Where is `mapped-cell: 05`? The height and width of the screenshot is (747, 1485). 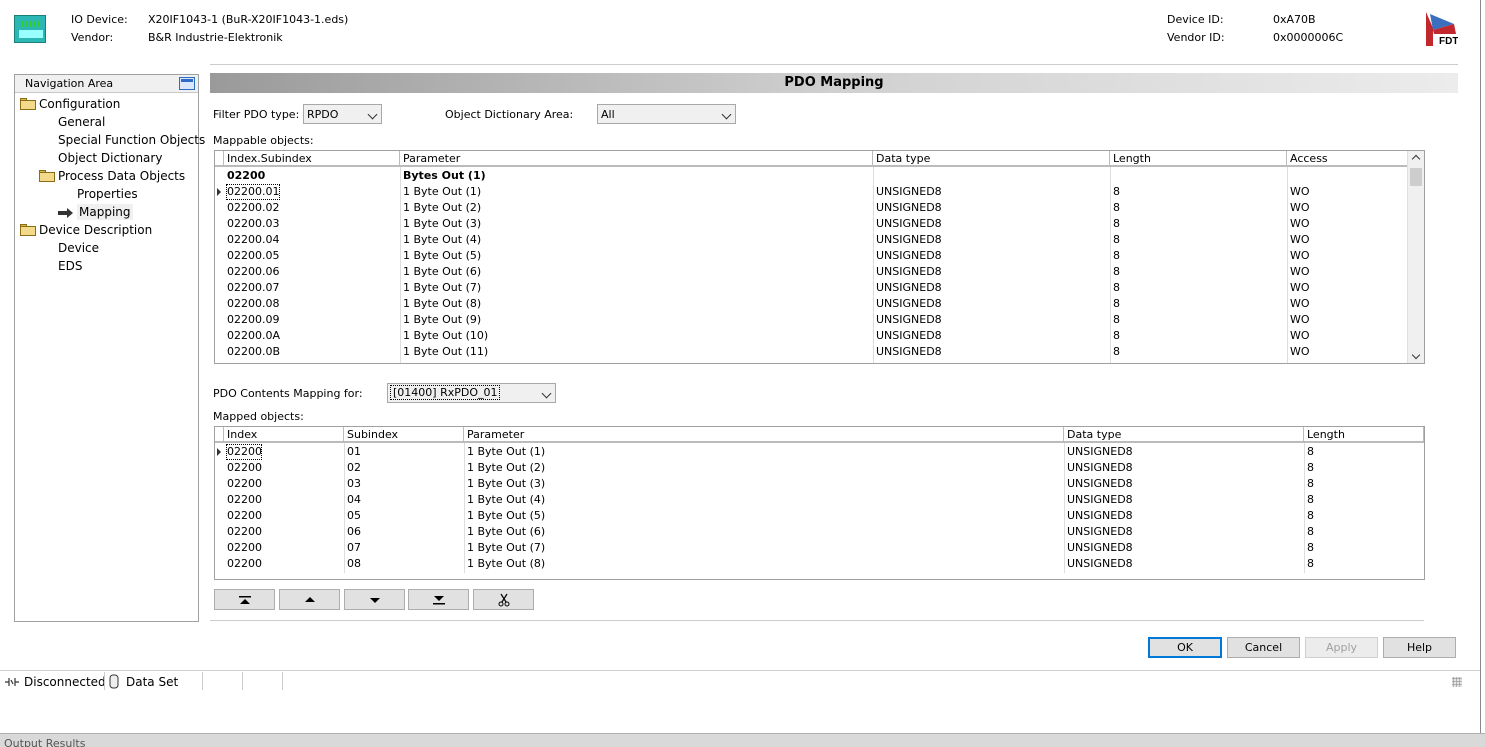
mapped-cell: 05 is located at coordinates (353, 516).